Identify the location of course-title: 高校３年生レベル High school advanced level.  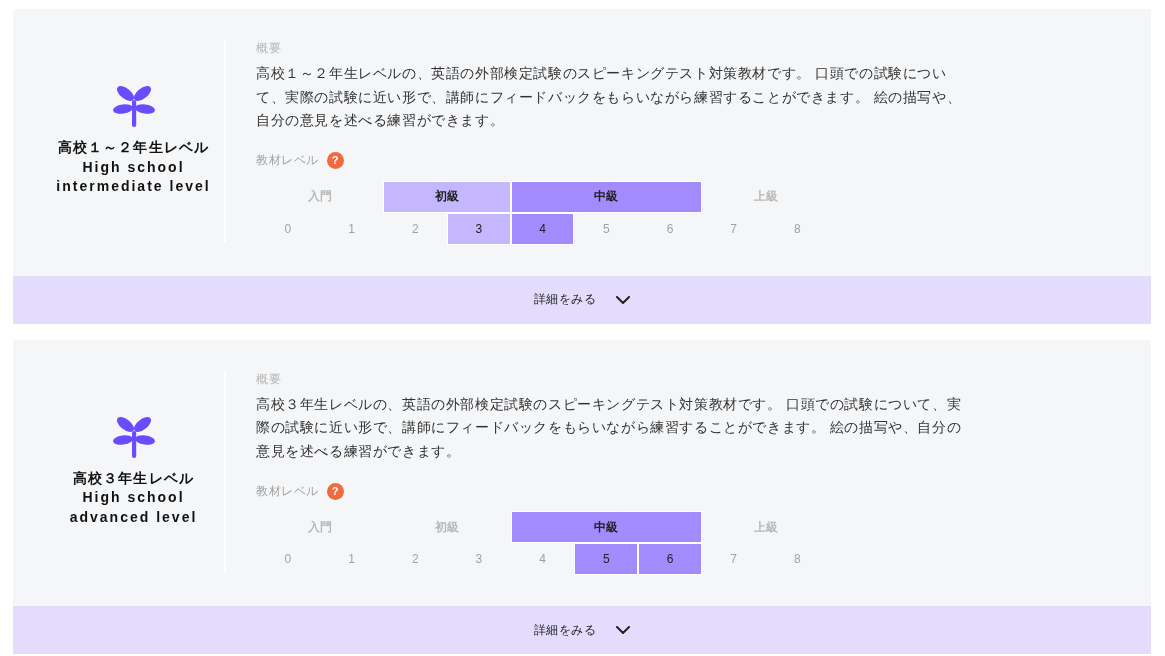
(133, 497).